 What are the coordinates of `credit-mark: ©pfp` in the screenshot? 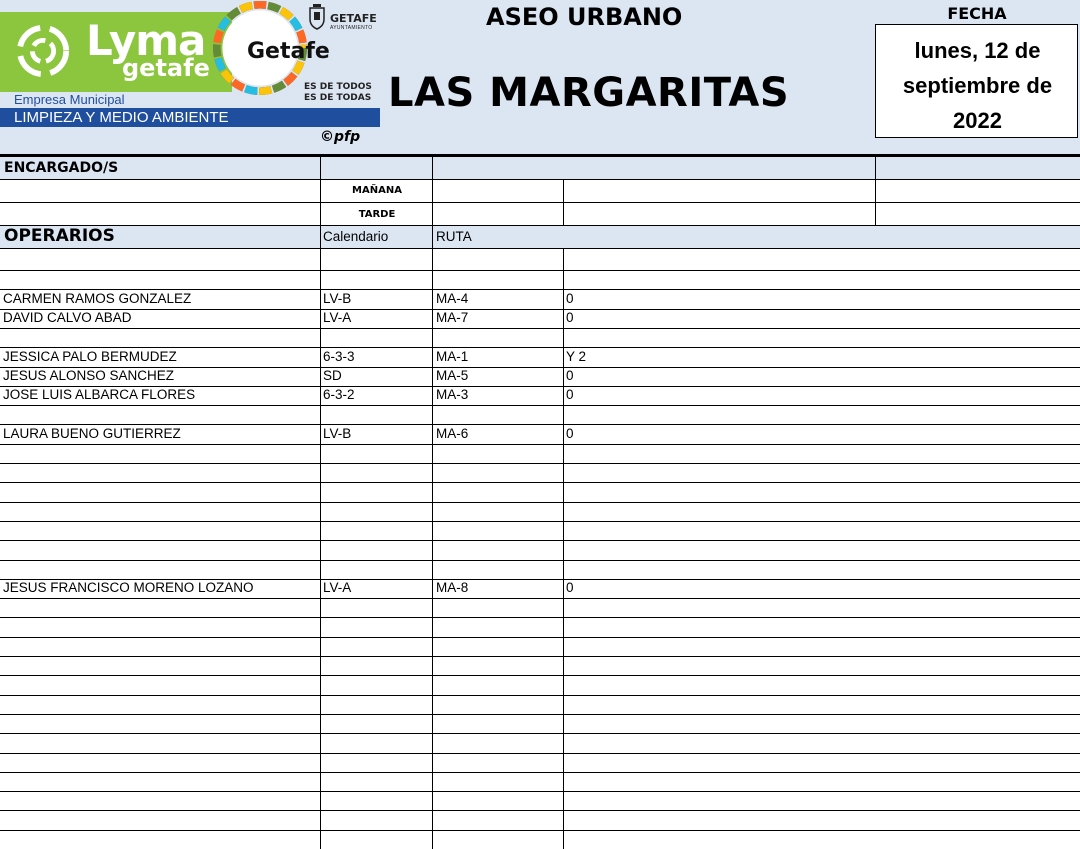 It's located at (340, 137).